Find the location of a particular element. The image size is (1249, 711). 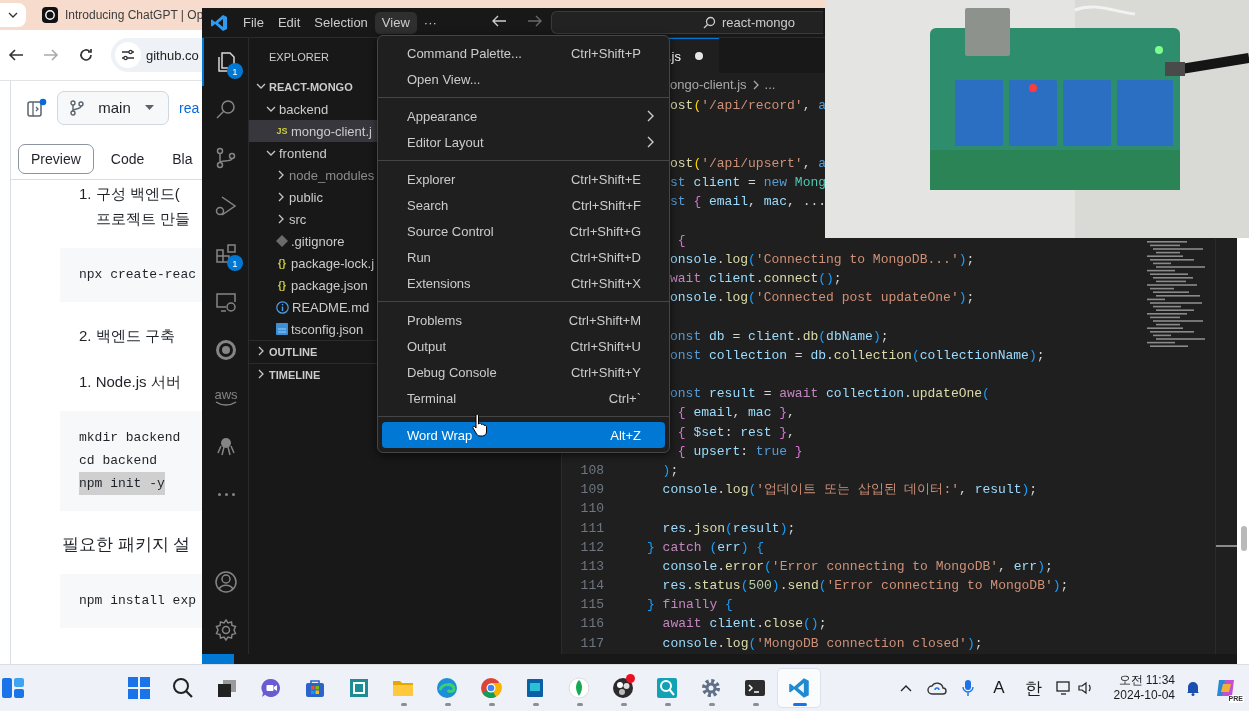

code-line: onst collection = db.collection(collectionName); is located at coordinates (857, 355).